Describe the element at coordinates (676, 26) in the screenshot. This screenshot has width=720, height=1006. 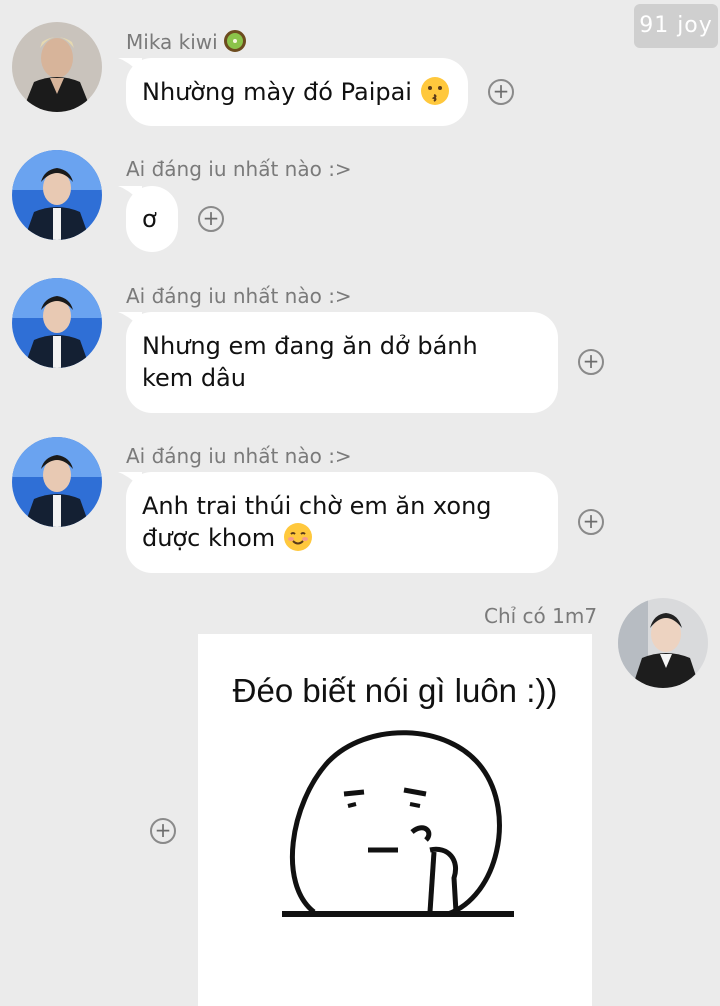
I see `watermark: 91 joy` at that location.